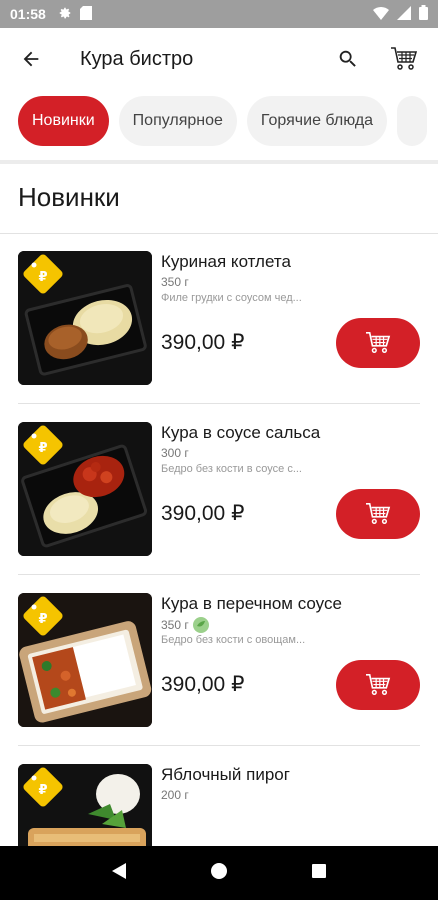  What do you see at coordinates (318, 870) in the screenshot?
I see `square-recents-icon` at bounding box center [318, 870].